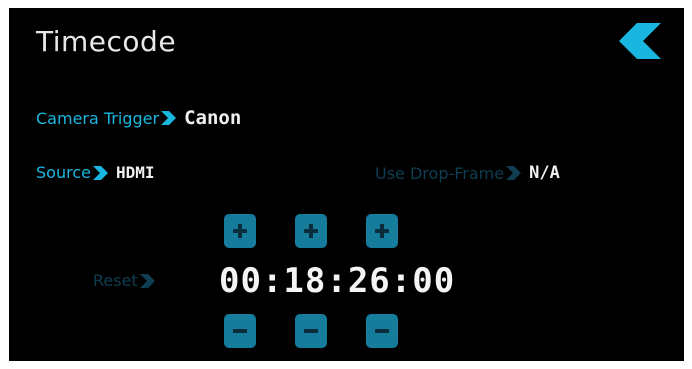 The image size is (692, 369). I want to click on back-arrow-icon, so click(640, 41).